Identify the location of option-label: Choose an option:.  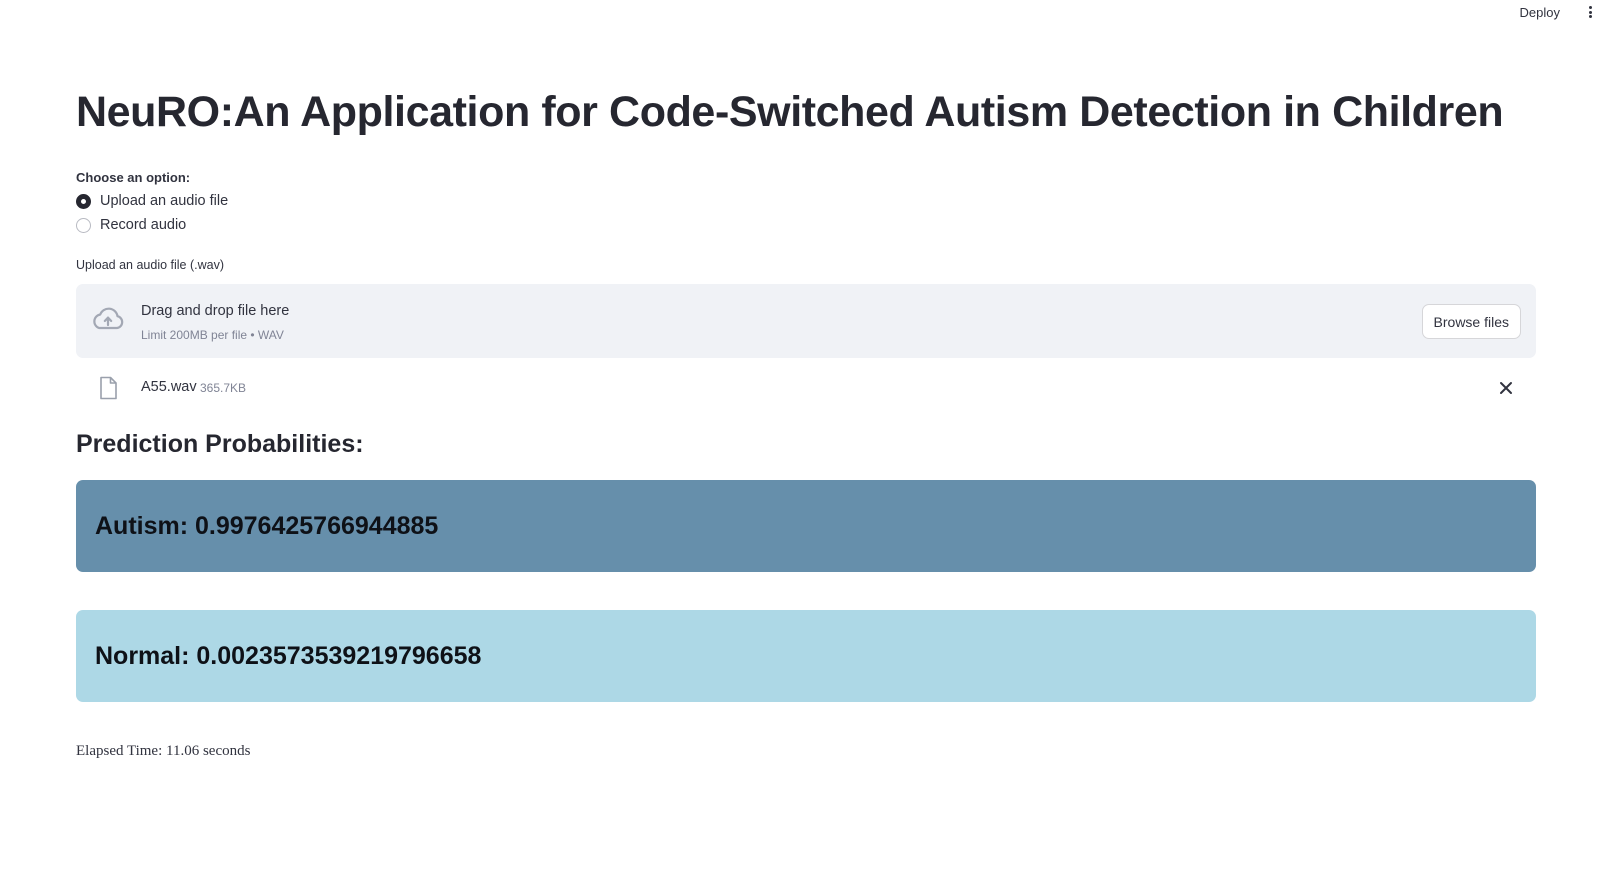
(133, 177).